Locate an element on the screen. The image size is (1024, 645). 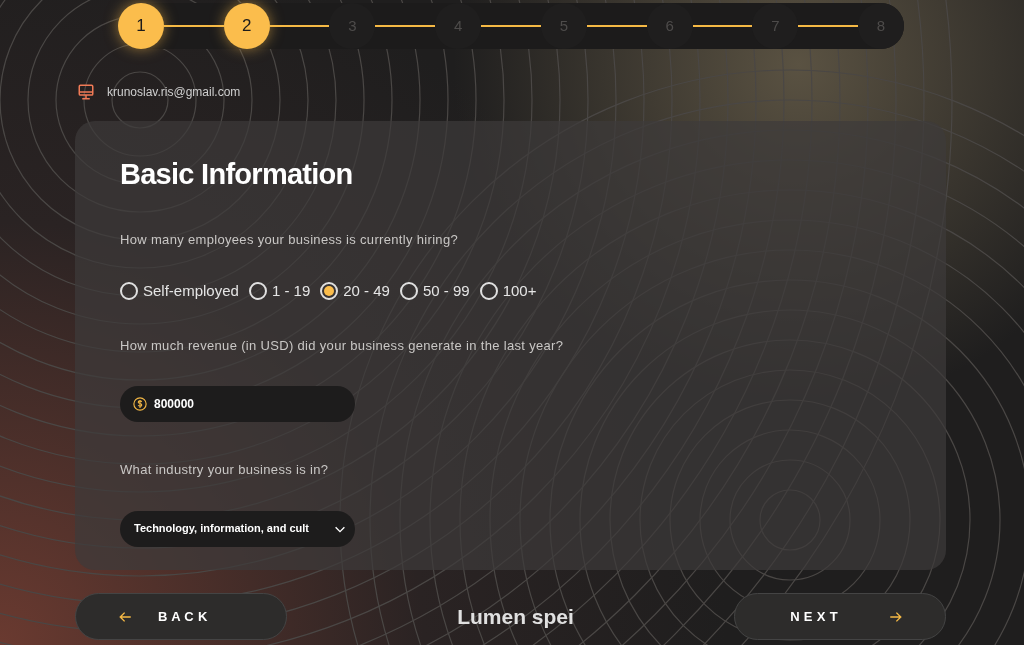
next-button: N E X T is located at coordinates (840, 616).